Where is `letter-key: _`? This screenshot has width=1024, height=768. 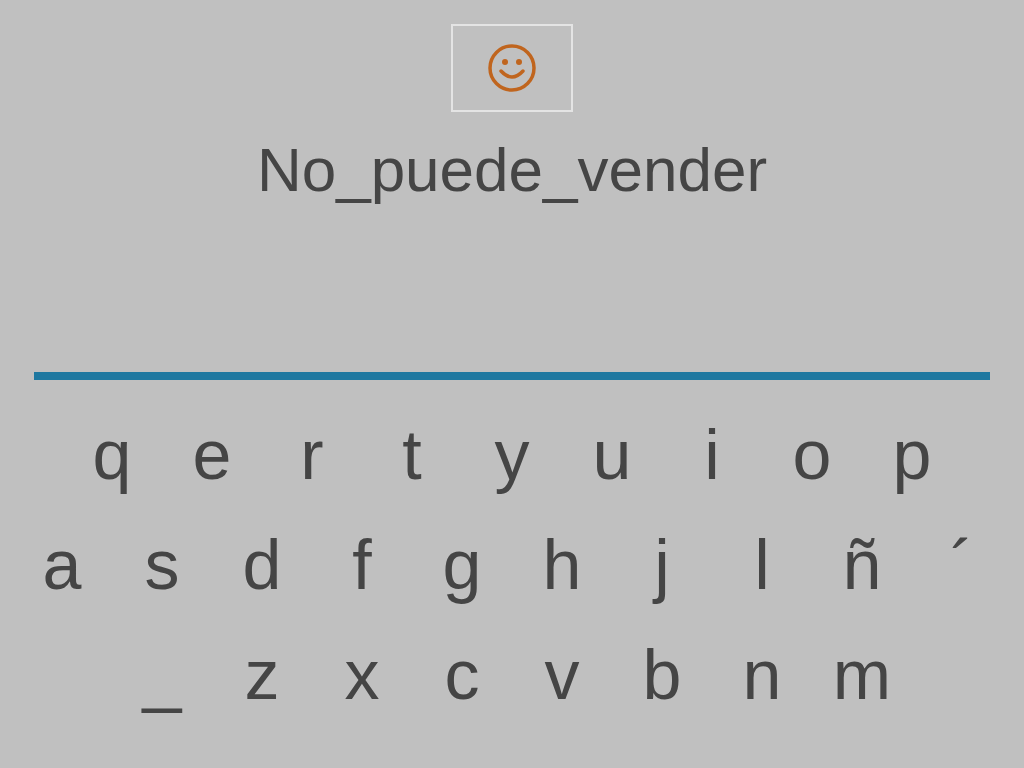
letter-key: _ is located at coordinates (162, 675).